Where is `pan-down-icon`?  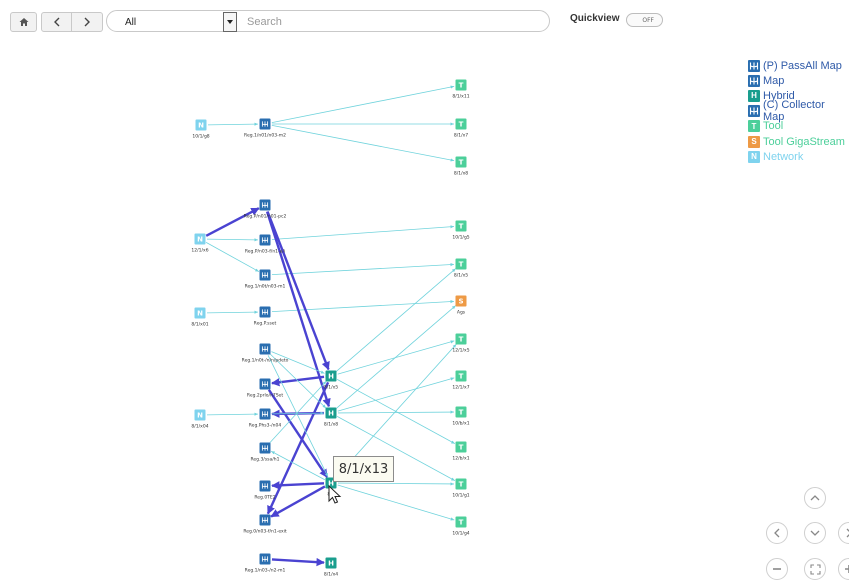
pan-down-icon is located at coordinates (815, 533).